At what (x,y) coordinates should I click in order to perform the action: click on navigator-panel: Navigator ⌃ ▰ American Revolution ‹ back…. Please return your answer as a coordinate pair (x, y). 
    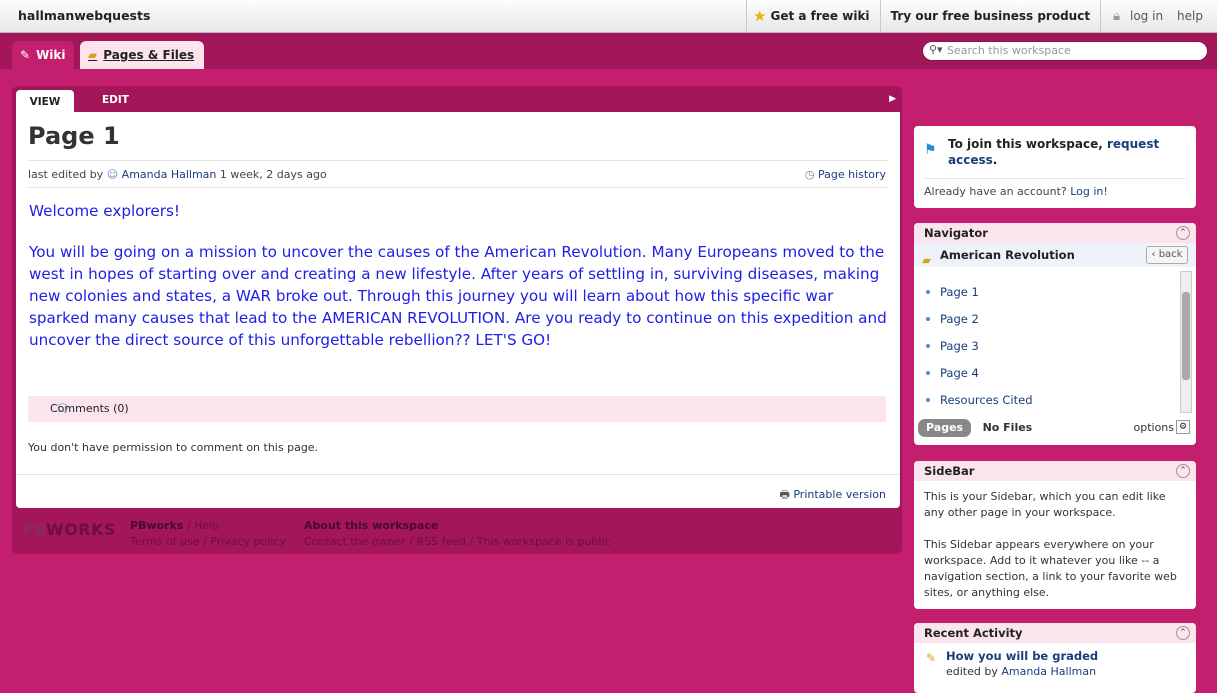
    Looking at the image, I should click on (1055, 334).